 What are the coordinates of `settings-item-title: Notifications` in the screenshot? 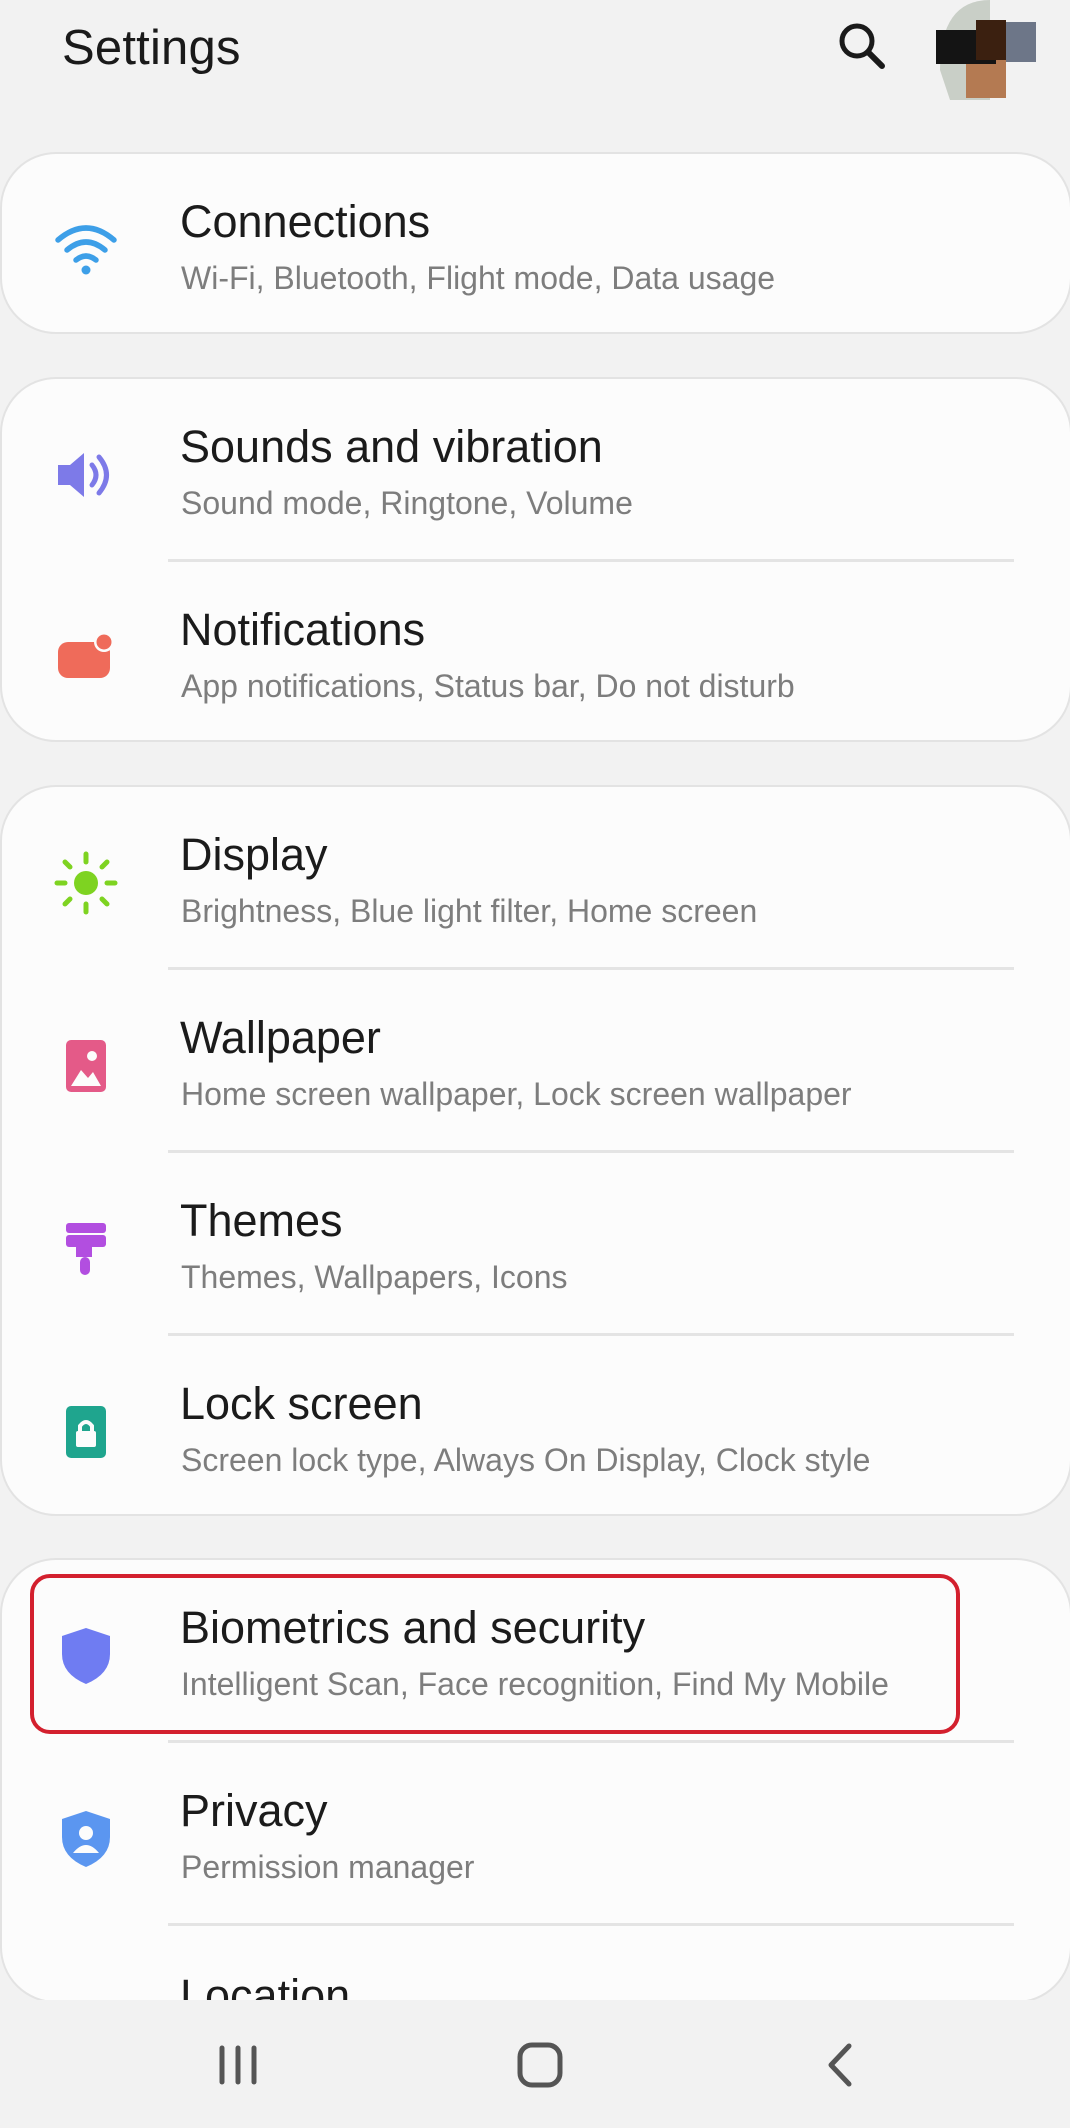 It's located at (303, 629).